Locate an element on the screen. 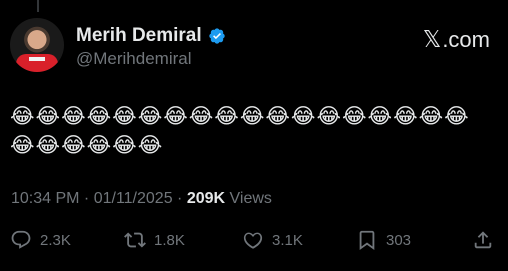 The height and width of the screenshot is (271, 508). name-row: Merih Demiral is located at coordinates (151, 36).